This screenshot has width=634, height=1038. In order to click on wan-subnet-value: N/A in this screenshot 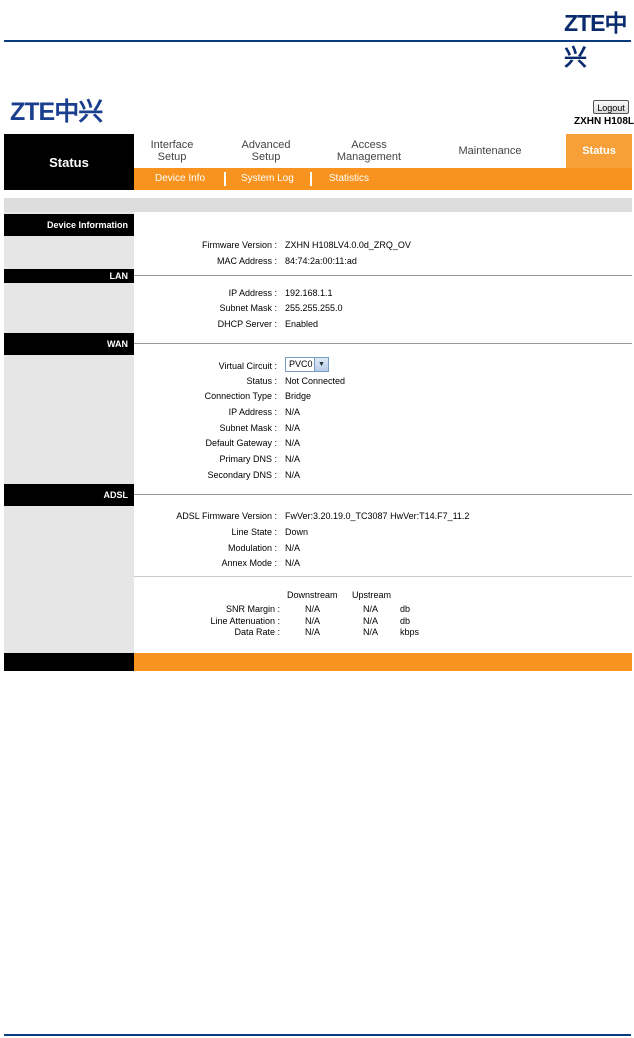, I will do `click(293, 428)`.